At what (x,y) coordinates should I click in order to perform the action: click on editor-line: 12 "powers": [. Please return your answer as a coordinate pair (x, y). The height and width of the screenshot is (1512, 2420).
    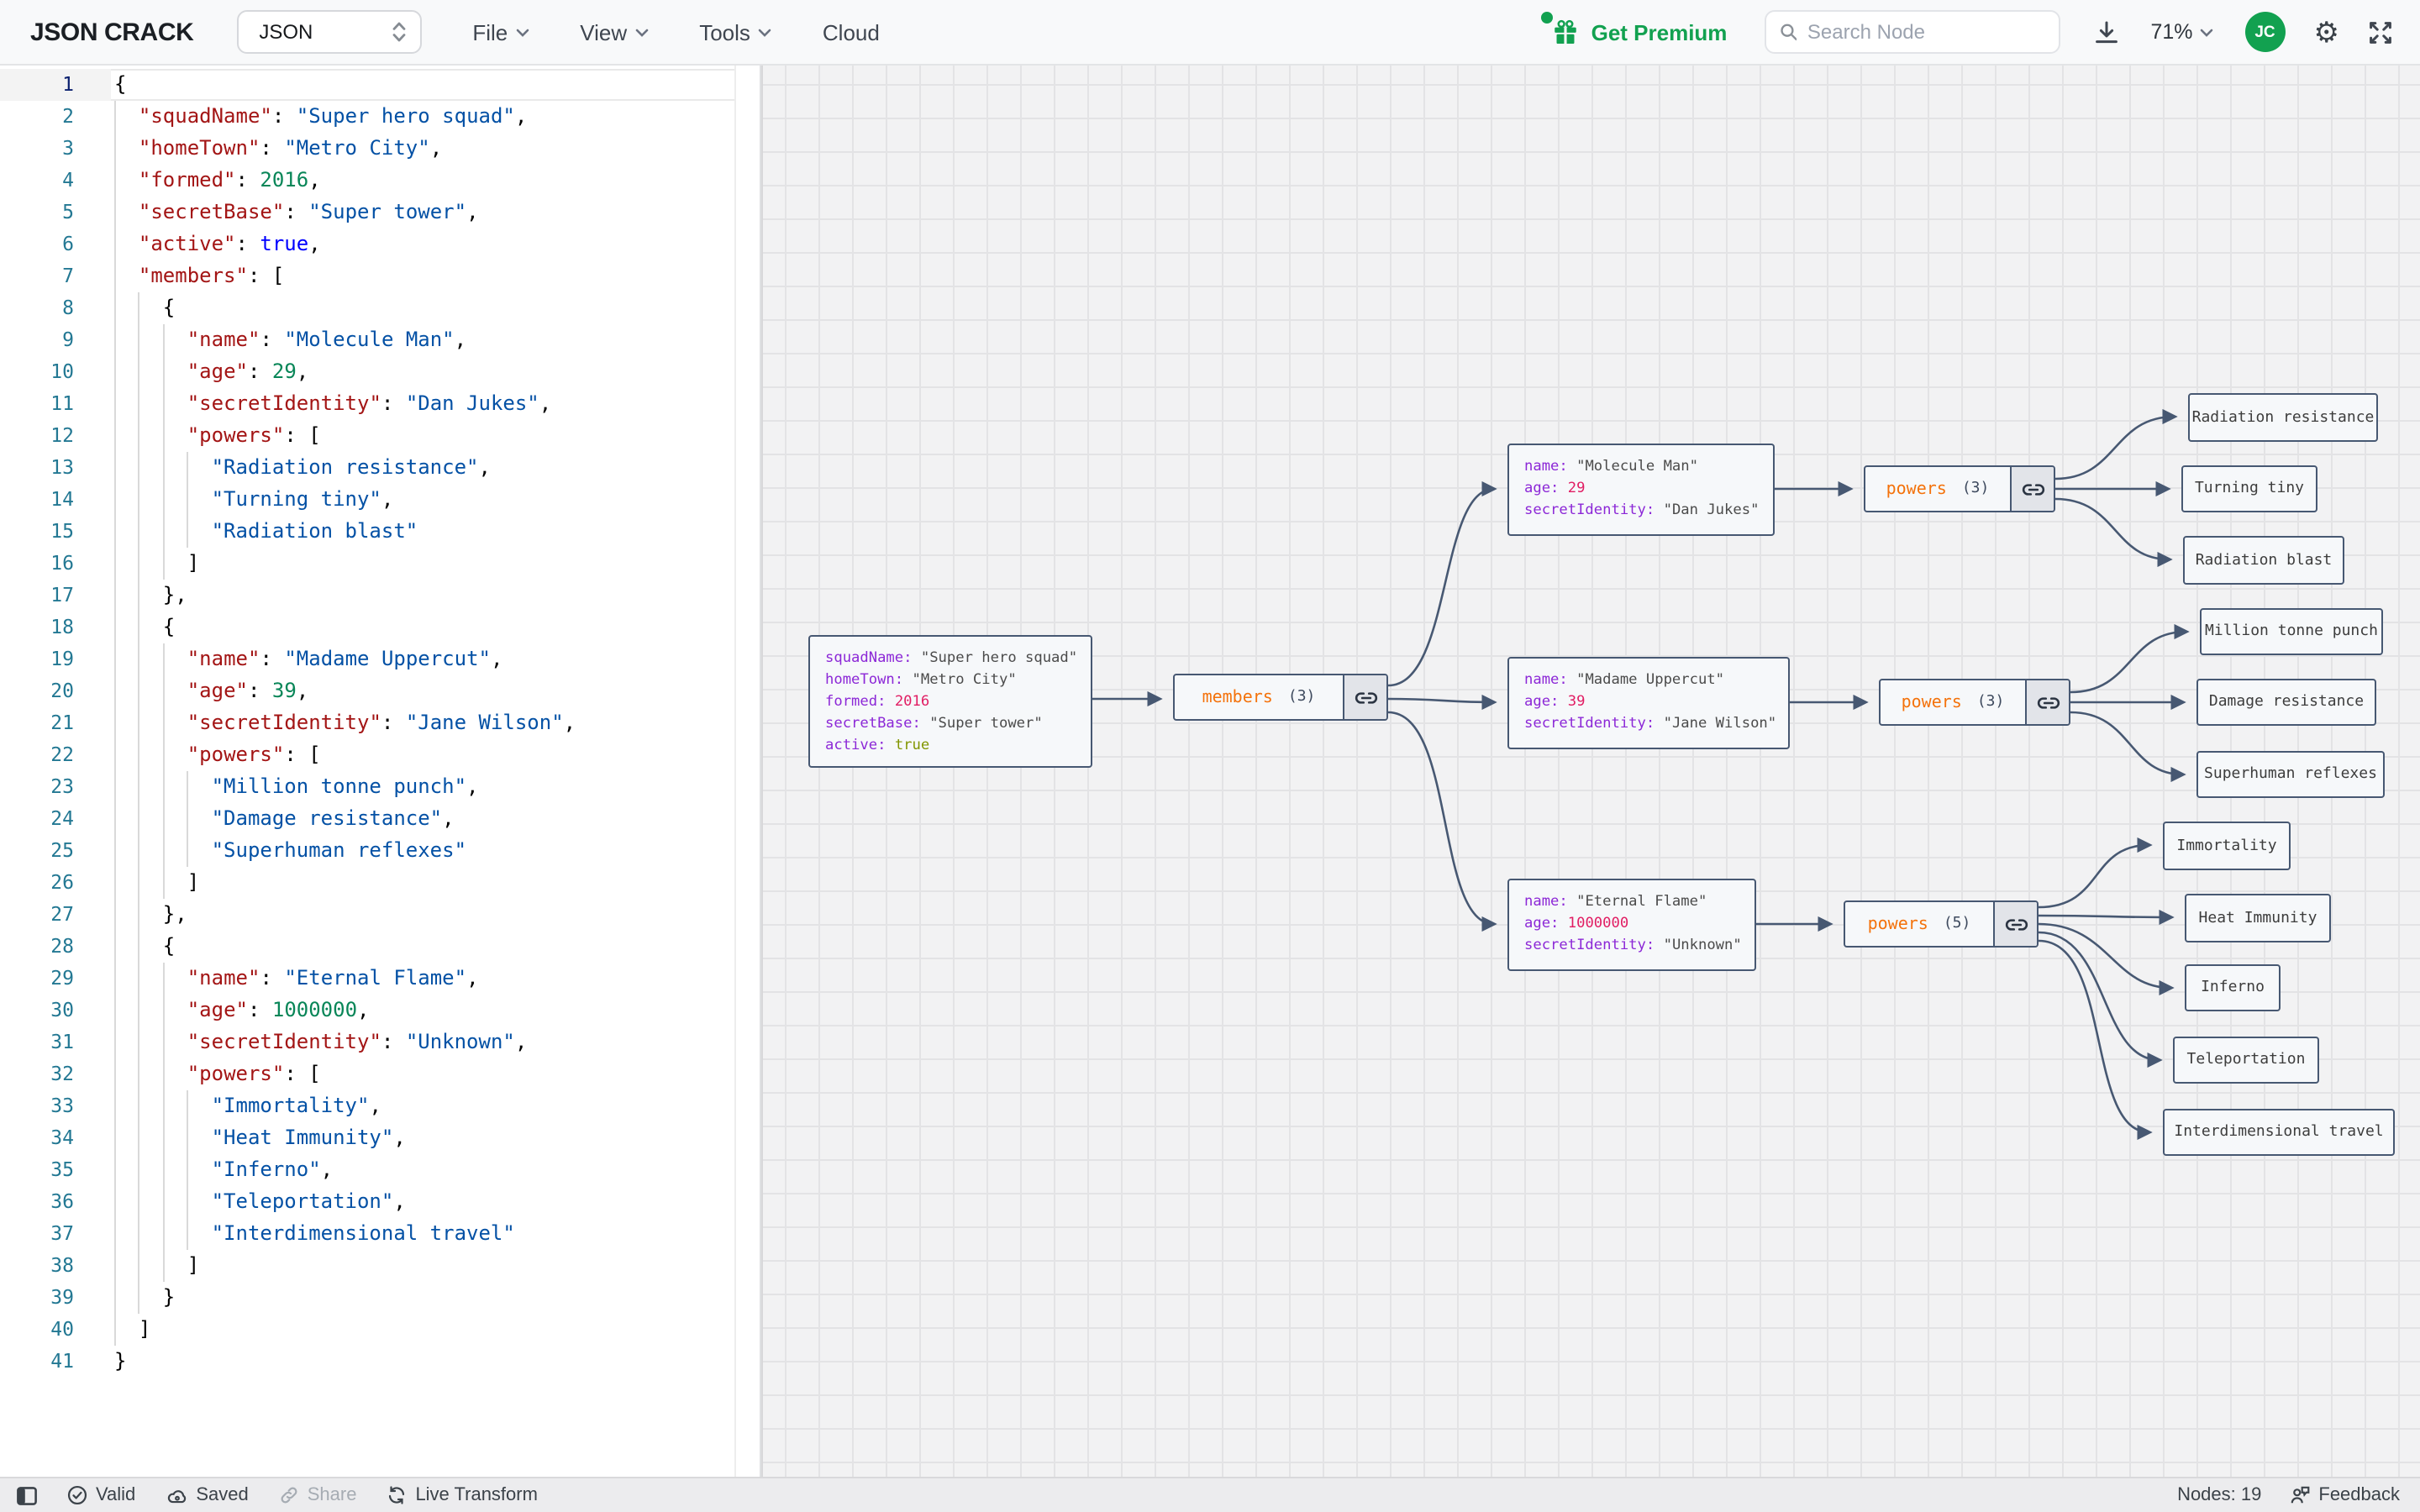
    Looking at the image, I should click on (380, 436).